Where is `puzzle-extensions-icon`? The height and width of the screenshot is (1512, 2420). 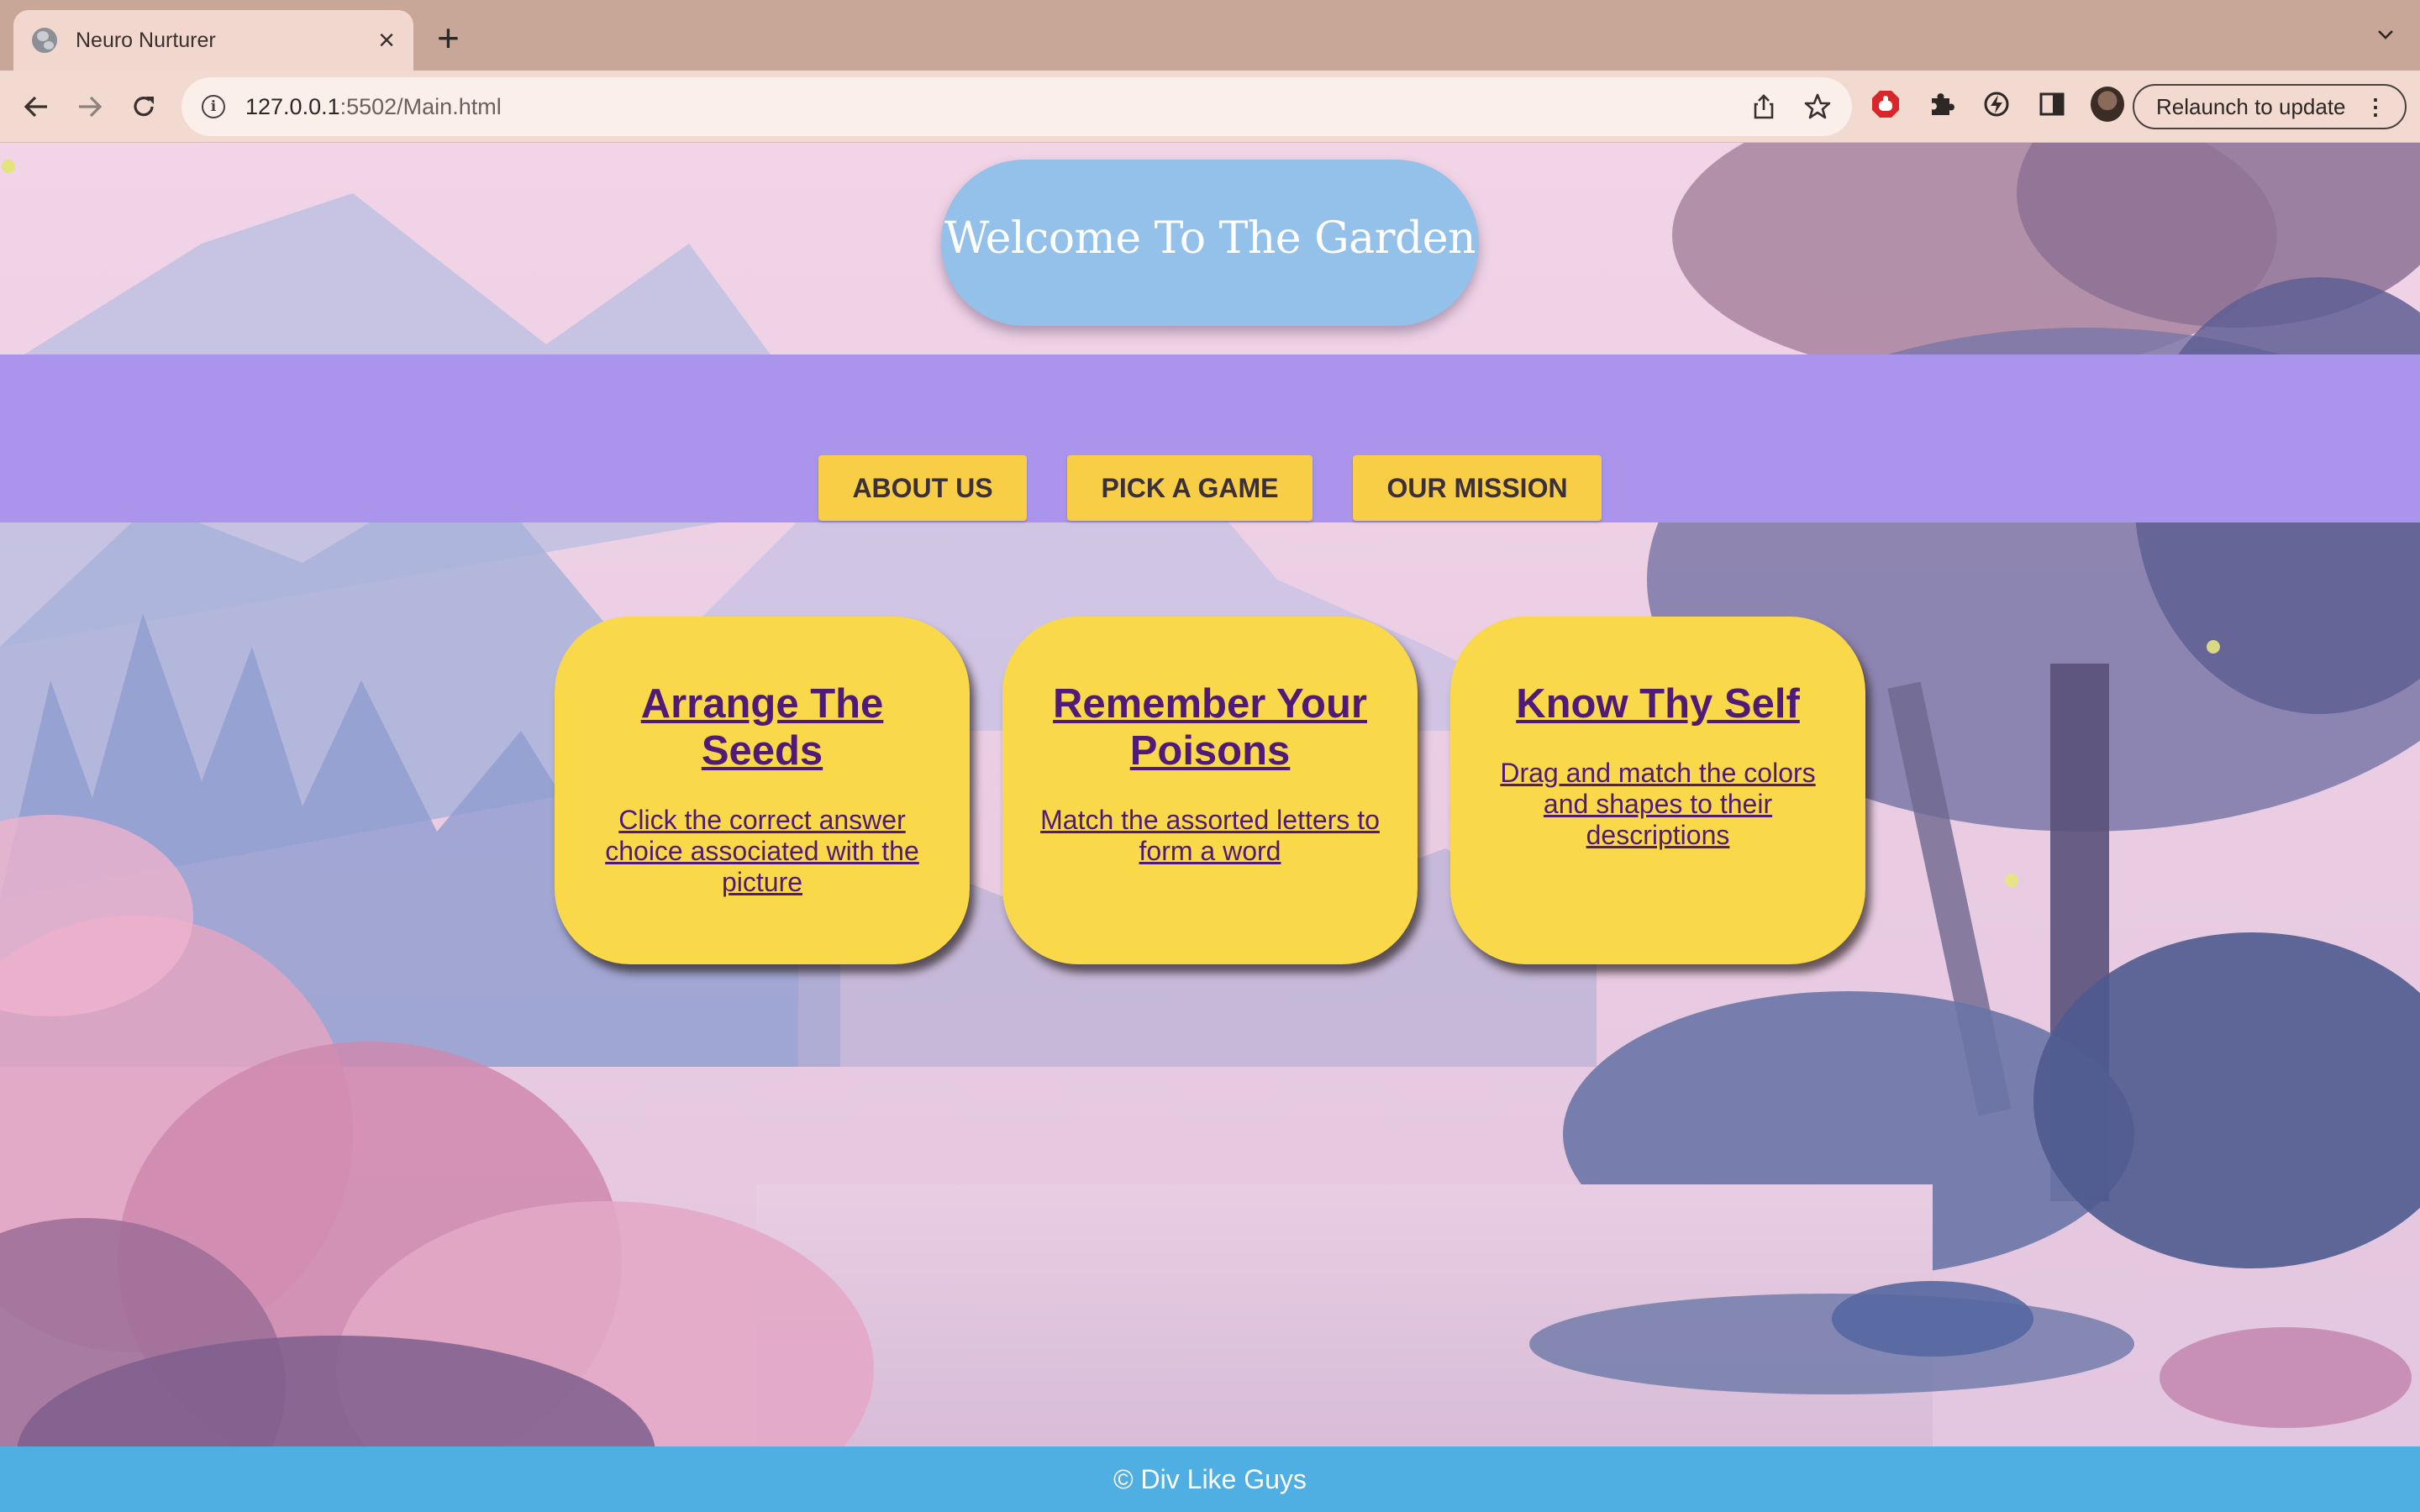
puzzle-extensions-icon is located at coordinates (1941, 104).